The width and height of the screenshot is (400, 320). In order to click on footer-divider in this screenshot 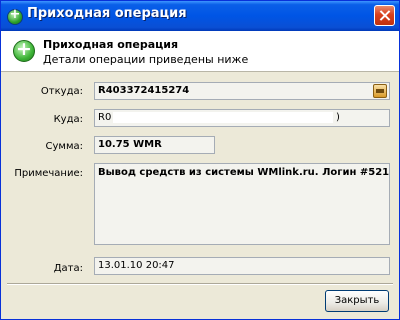, I will do `click(200, 284)`.